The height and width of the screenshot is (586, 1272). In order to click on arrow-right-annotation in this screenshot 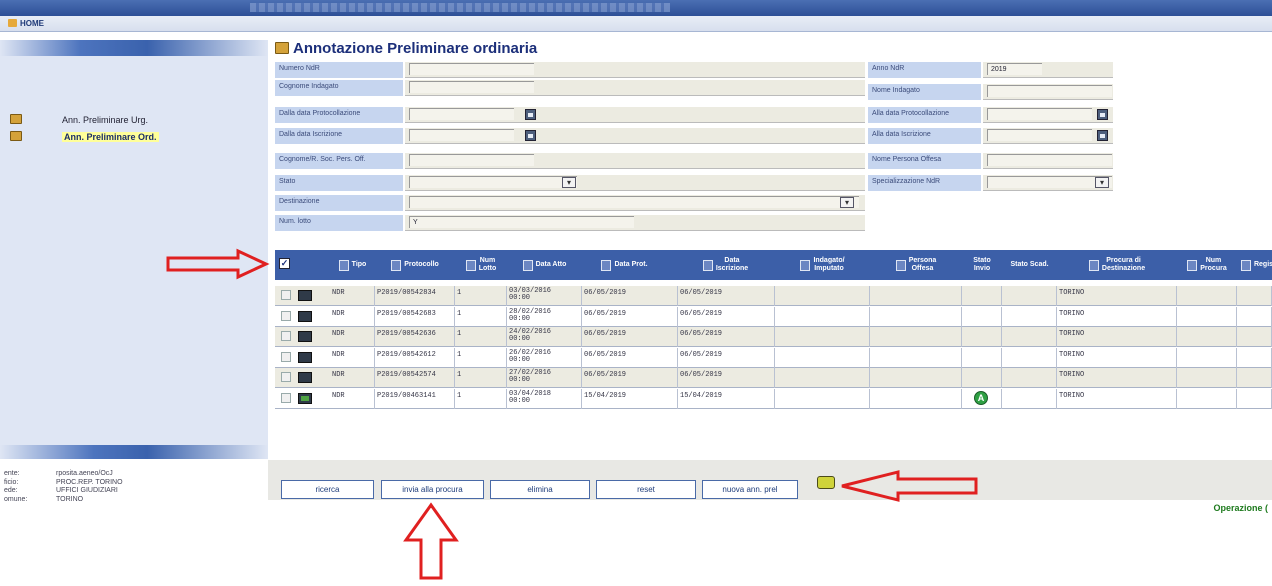, I will do `click(218, 264)`.